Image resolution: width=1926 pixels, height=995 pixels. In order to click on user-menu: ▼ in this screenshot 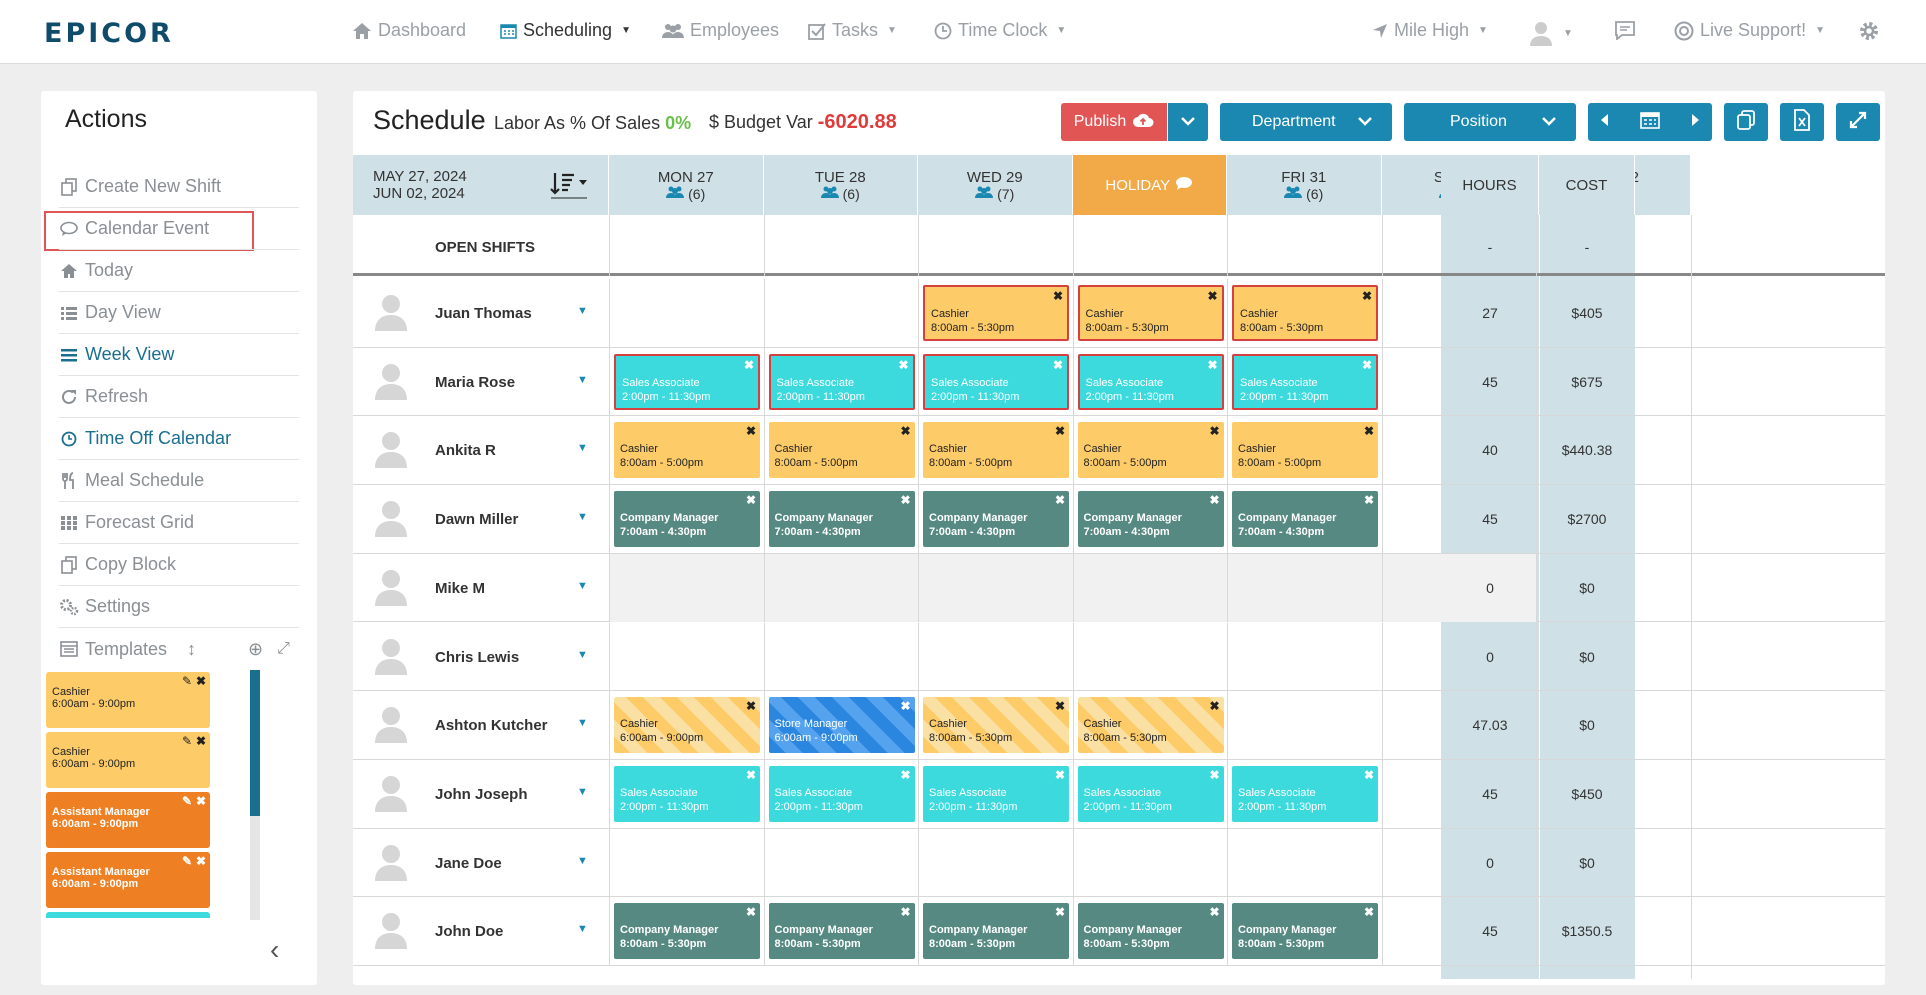, I will do `click(1550, 33)`.